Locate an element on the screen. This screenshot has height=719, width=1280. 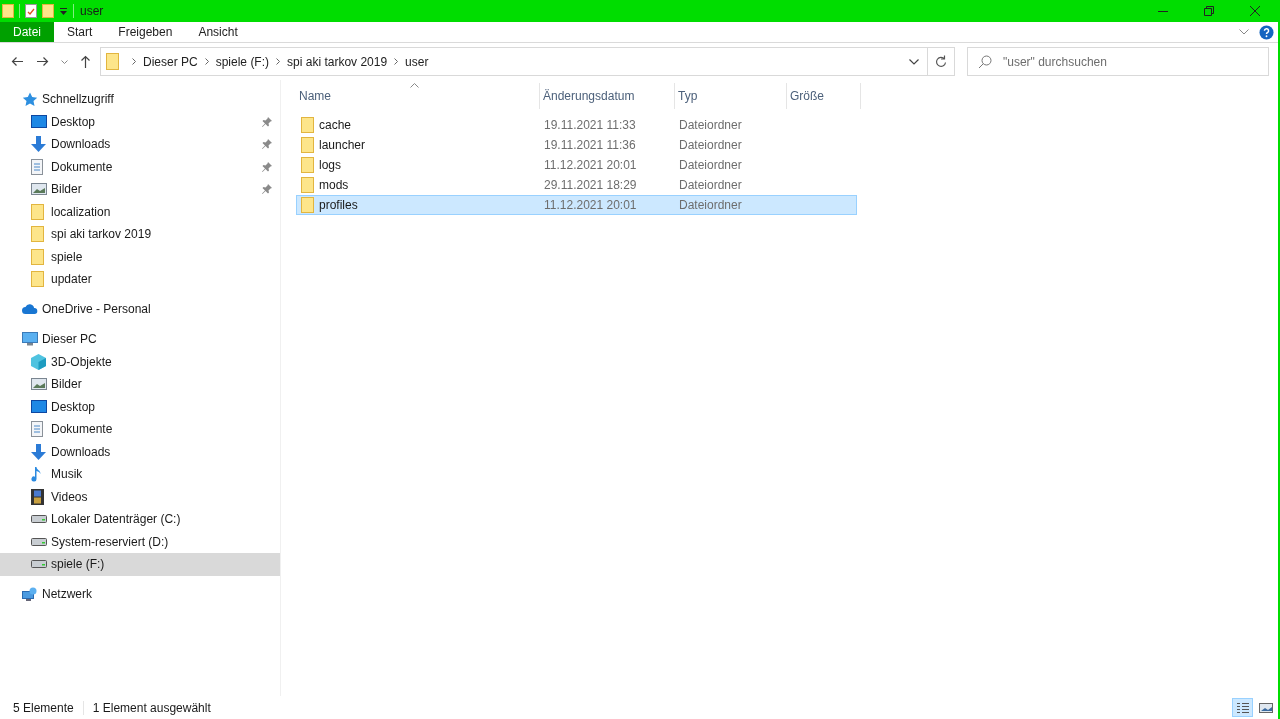
sidebar-item: Dieser PC is located at coordinates (140, 339).